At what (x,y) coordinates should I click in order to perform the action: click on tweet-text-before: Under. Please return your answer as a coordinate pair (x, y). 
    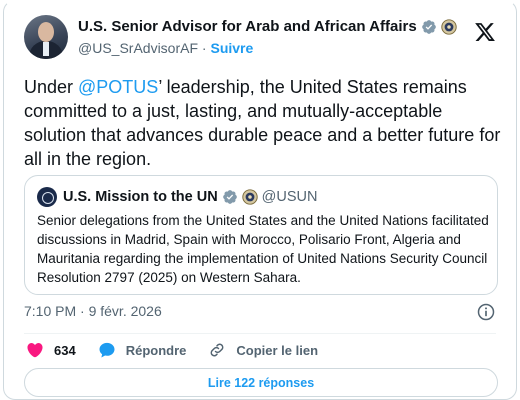
    Looking at the image, I should click on (51, 87).